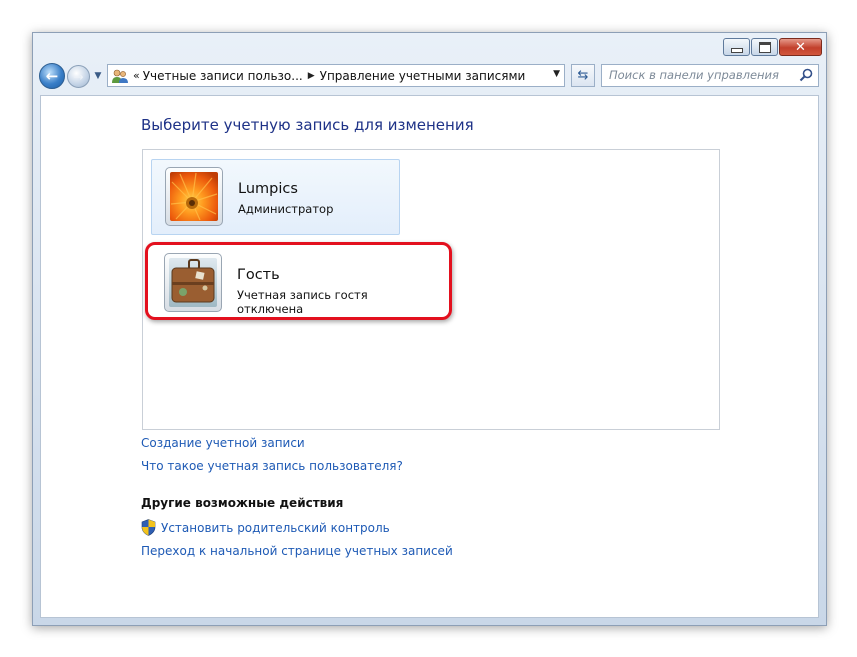 The image size is (857, 657). What do you see at coordinates (694, 75) in the screenshot?
I see `search-placeholder: Поиск в панели управления` at bounding box center [694, 75].